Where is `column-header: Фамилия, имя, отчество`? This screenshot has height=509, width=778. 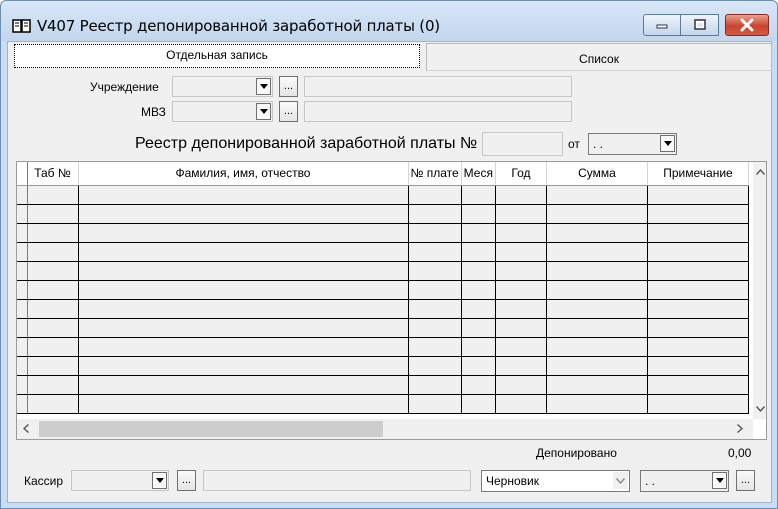 column-header: Фамилия, имя, отчество is located at coordinates (243, 174).